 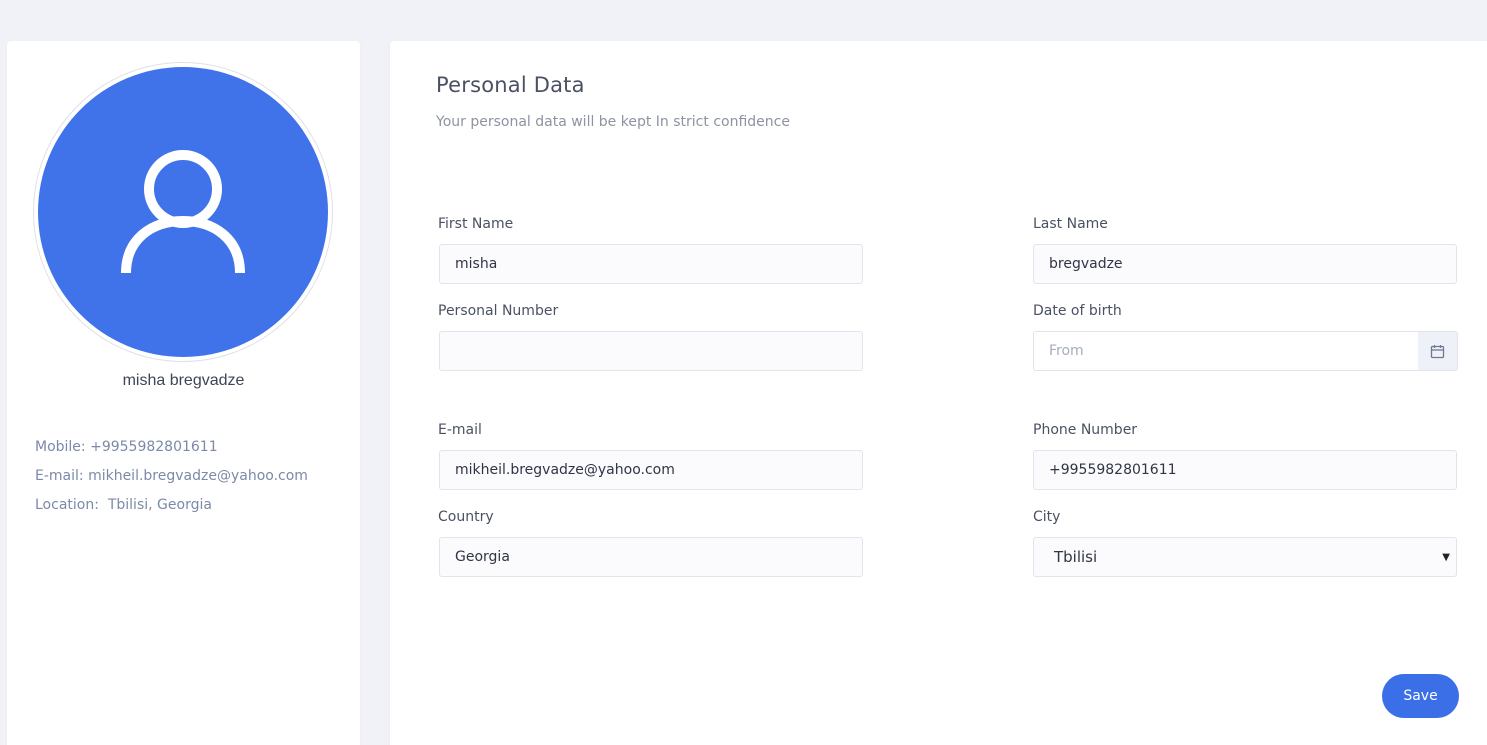 I want to click on phone-number-input, so click(x=1245, y=470).